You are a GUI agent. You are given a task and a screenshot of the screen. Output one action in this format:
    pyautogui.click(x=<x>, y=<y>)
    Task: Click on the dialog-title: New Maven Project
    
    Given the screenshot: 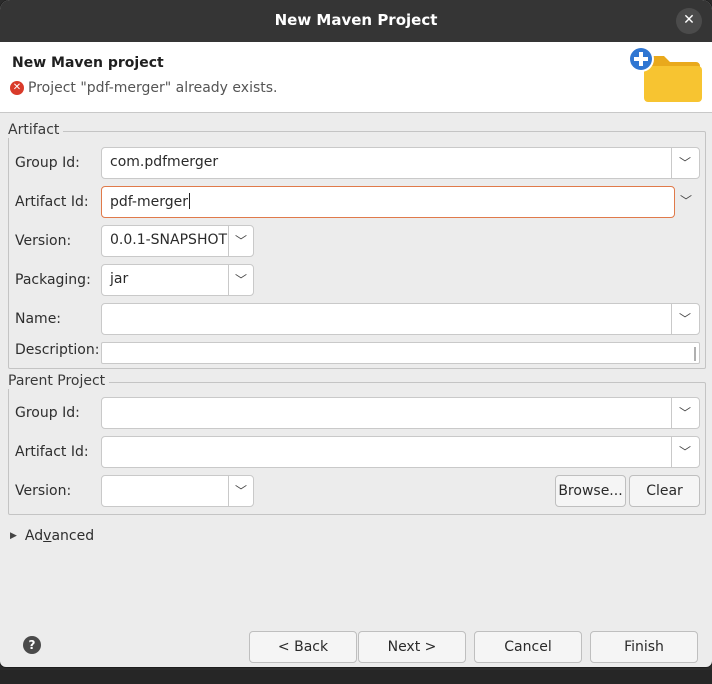 What is the action you would take?
    pyautogui.click(x=356, y=20)
    